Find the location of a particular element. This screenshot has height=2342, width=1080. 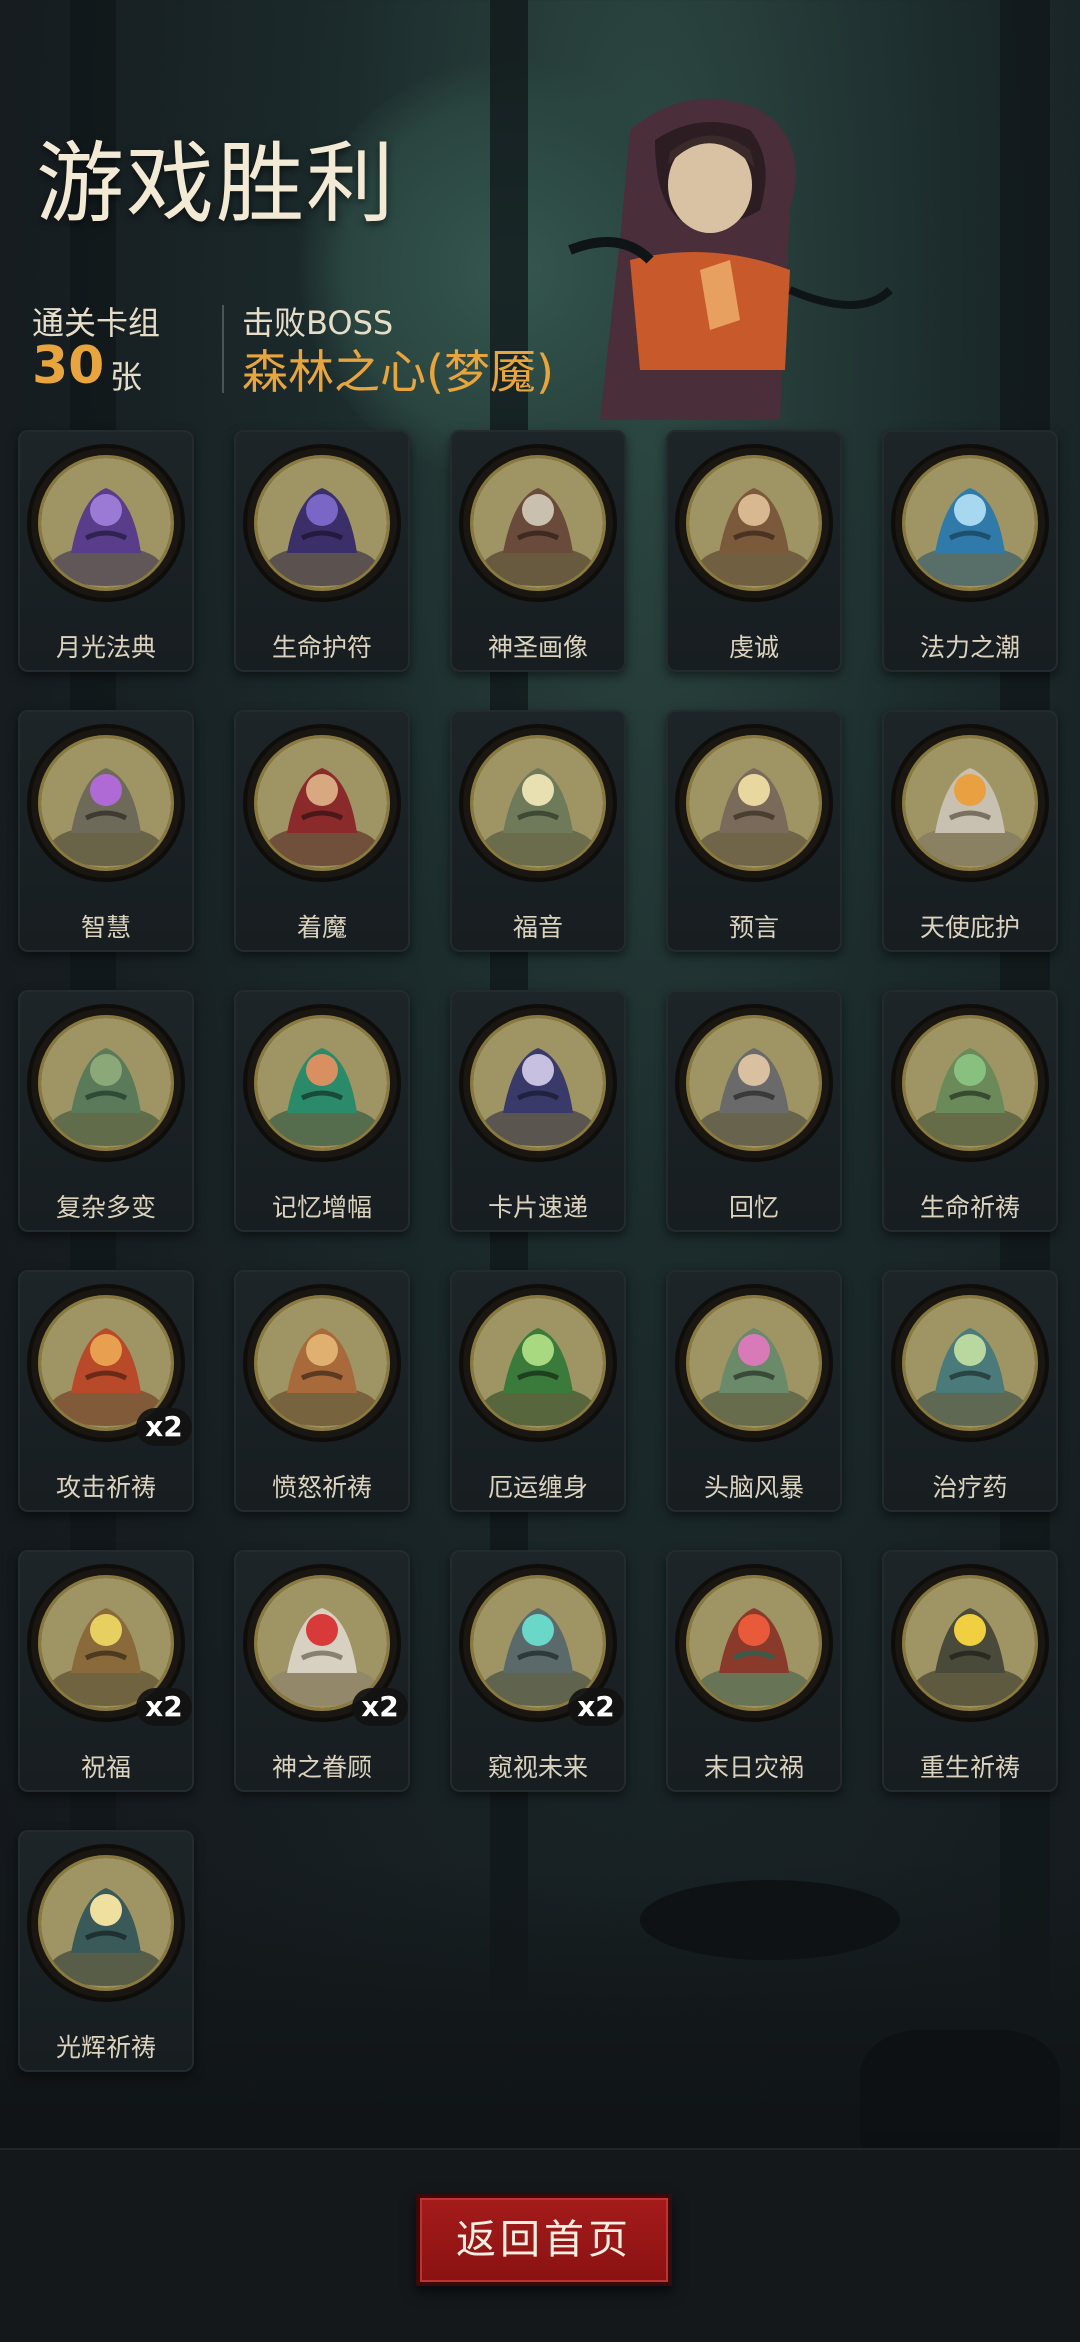

card-slot: 回忆 is located at coordinates (754, 1111).